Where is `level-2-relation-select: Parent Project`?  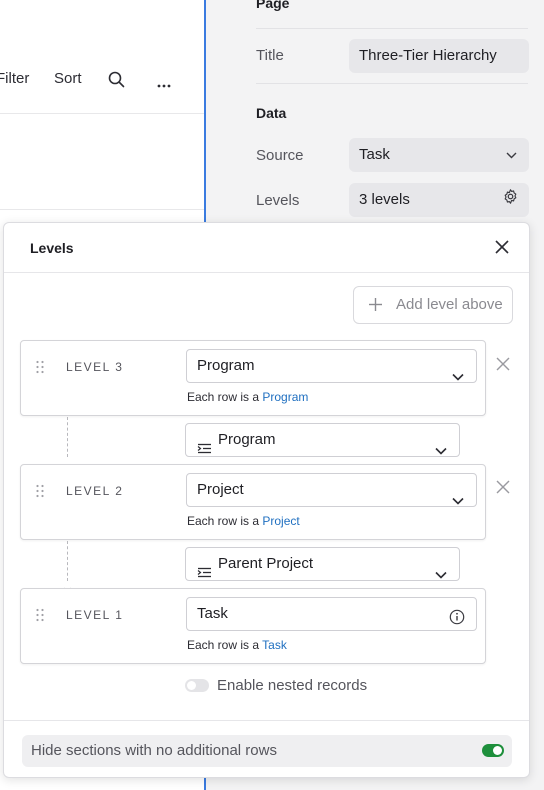 level-2-relation-select: Parent Project is located at coordinates (322, 564).